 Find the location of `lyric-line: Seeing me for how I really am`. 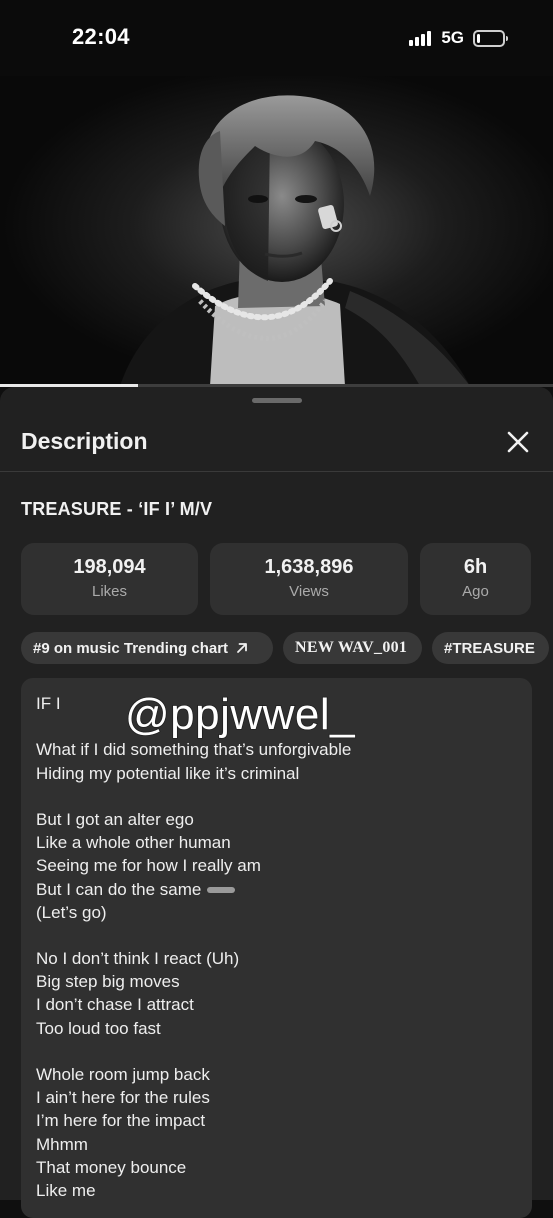

lyric-line: Seeing me for how I really am is located at coordinates (148, 866).